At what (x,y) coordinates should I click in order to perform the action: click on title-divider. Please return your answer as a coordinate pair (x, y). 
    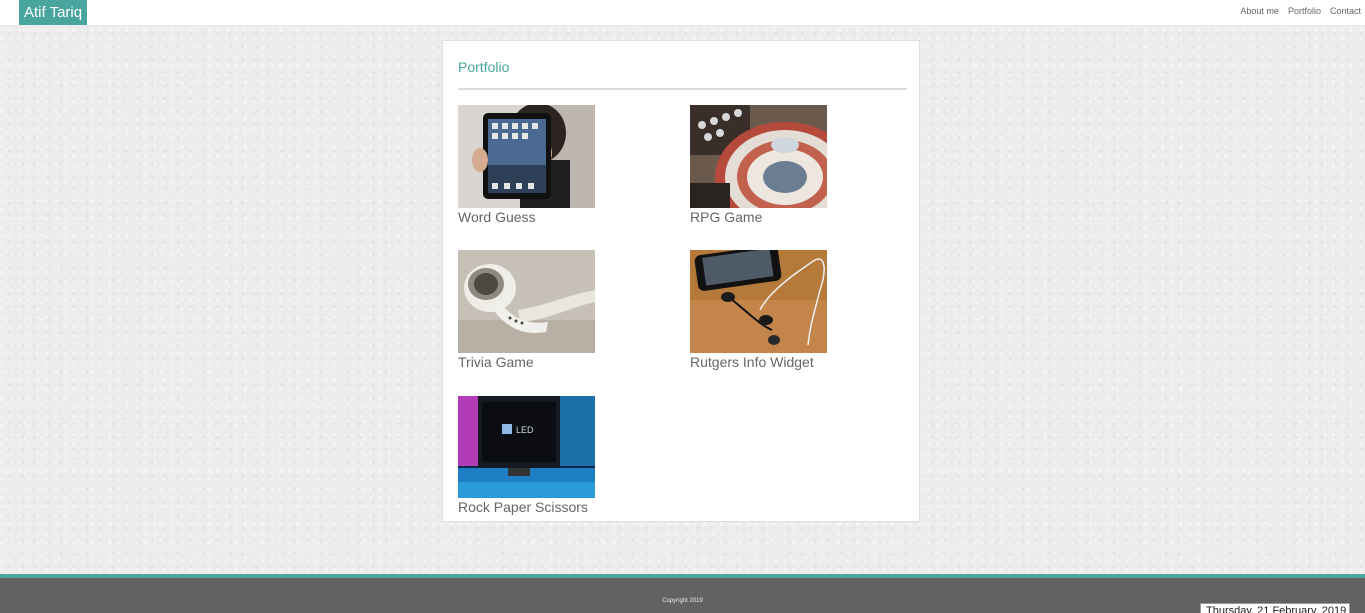
    Looking at the image, I should click on (682, 89).